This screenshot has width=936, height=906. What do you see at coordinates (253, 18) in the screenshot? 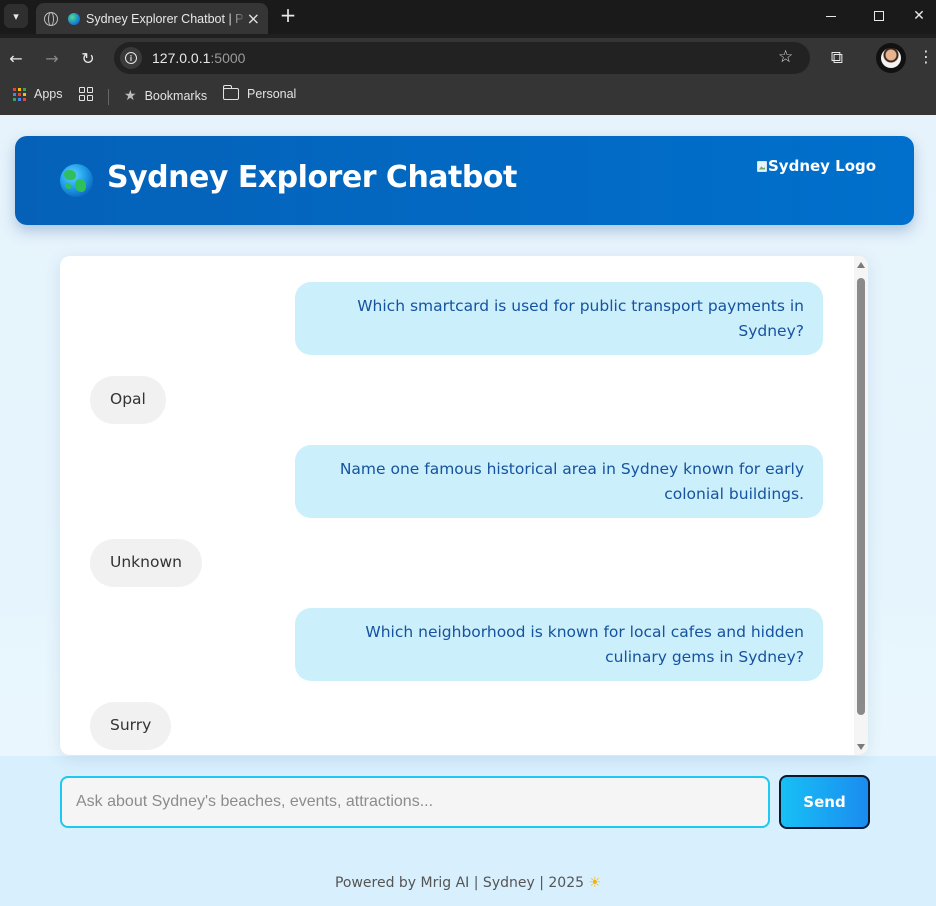
I see `close-tab-icon: ×` at bounding box center [253, 18].